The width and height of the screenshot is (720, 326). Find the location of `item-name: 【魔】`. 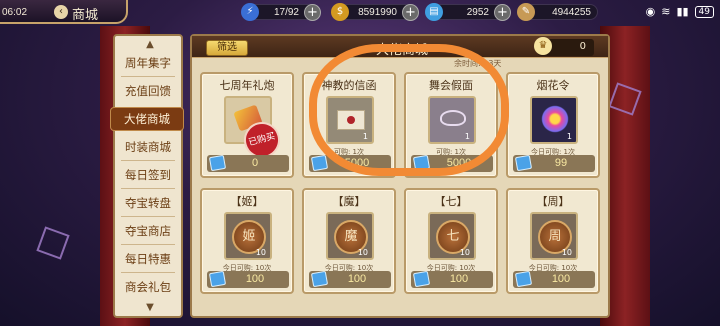

item-name: 【魔】 is located at coordinates (349, 201).